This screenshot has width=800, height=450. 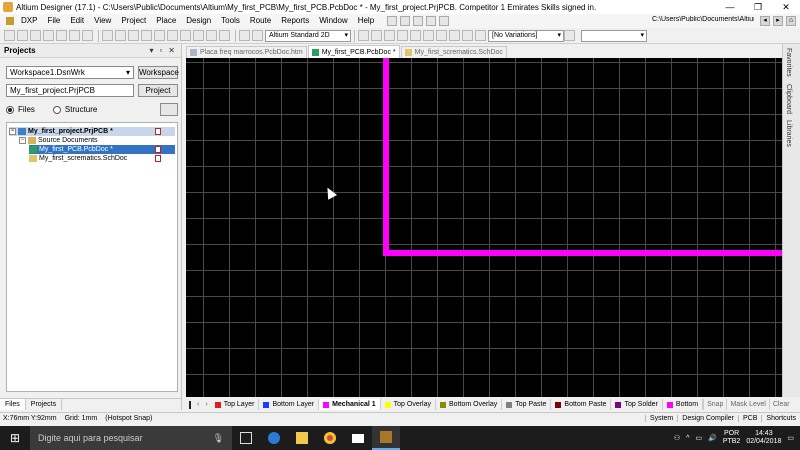 I want to click on side-tab-favorites: Favorites, so click(x=788, y=62).